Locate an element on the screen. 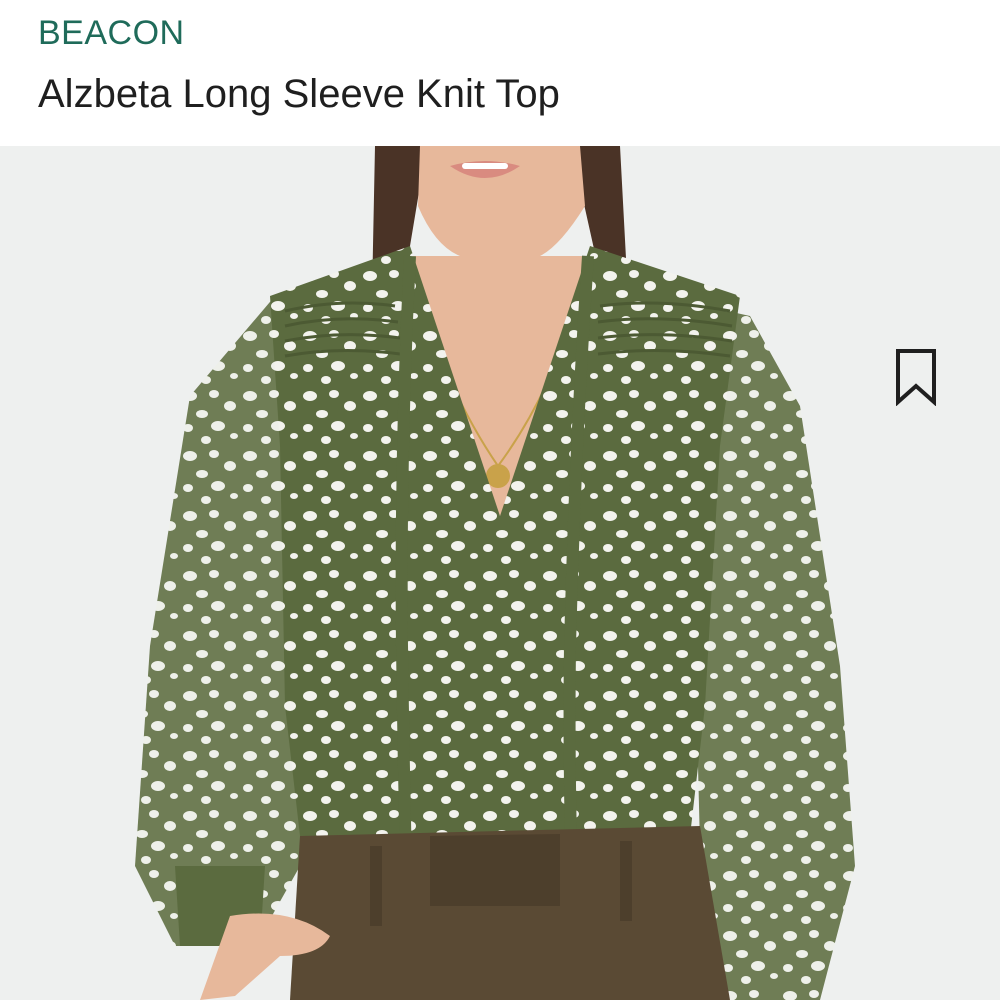 The height and width of the screenshot is (1000, 1000). bookmark-icon is located at coordinates (916, 377).